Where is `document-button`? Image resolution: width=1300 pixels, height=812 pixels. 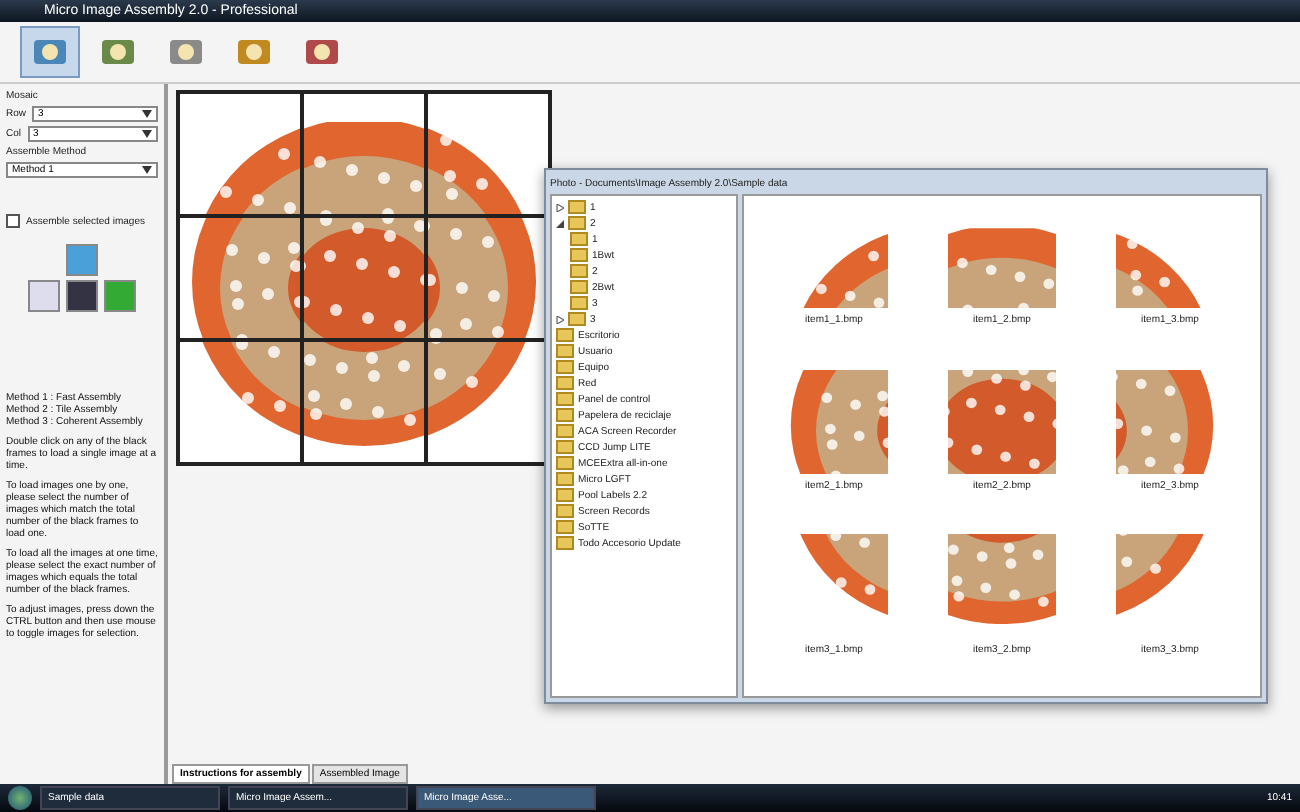 document-button is located at coordinates (44, 296).